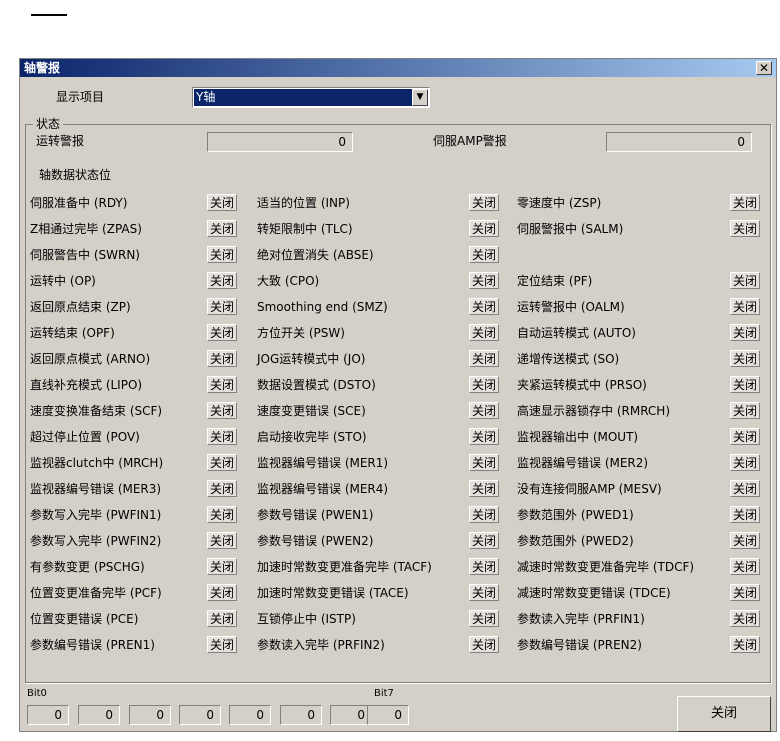 This screenshot has height=741, width=780. What do you see at coordinates (85, 437) in the screenshot?
I see `status-item-label: 超过停止位置 (POV)` at bounding box center [85, 437].